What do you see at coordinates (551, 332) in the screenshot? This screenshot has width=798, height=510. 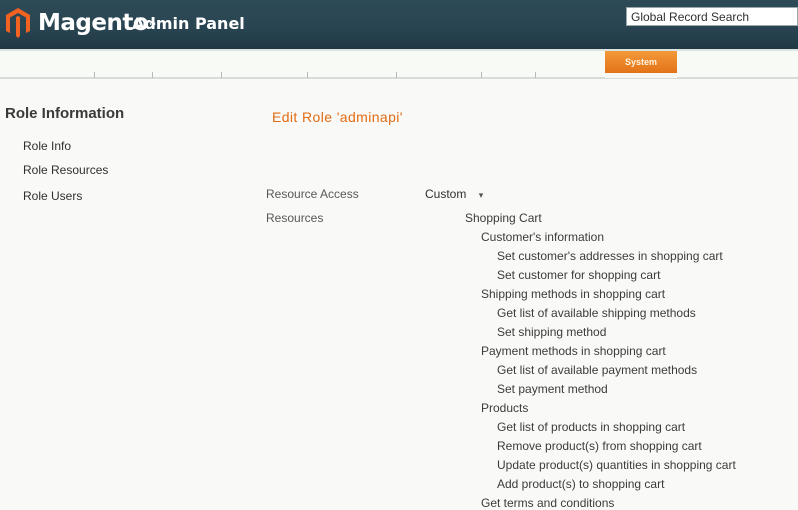 I see `tree-node: Set shipping method` at bounding box center [551, 332].